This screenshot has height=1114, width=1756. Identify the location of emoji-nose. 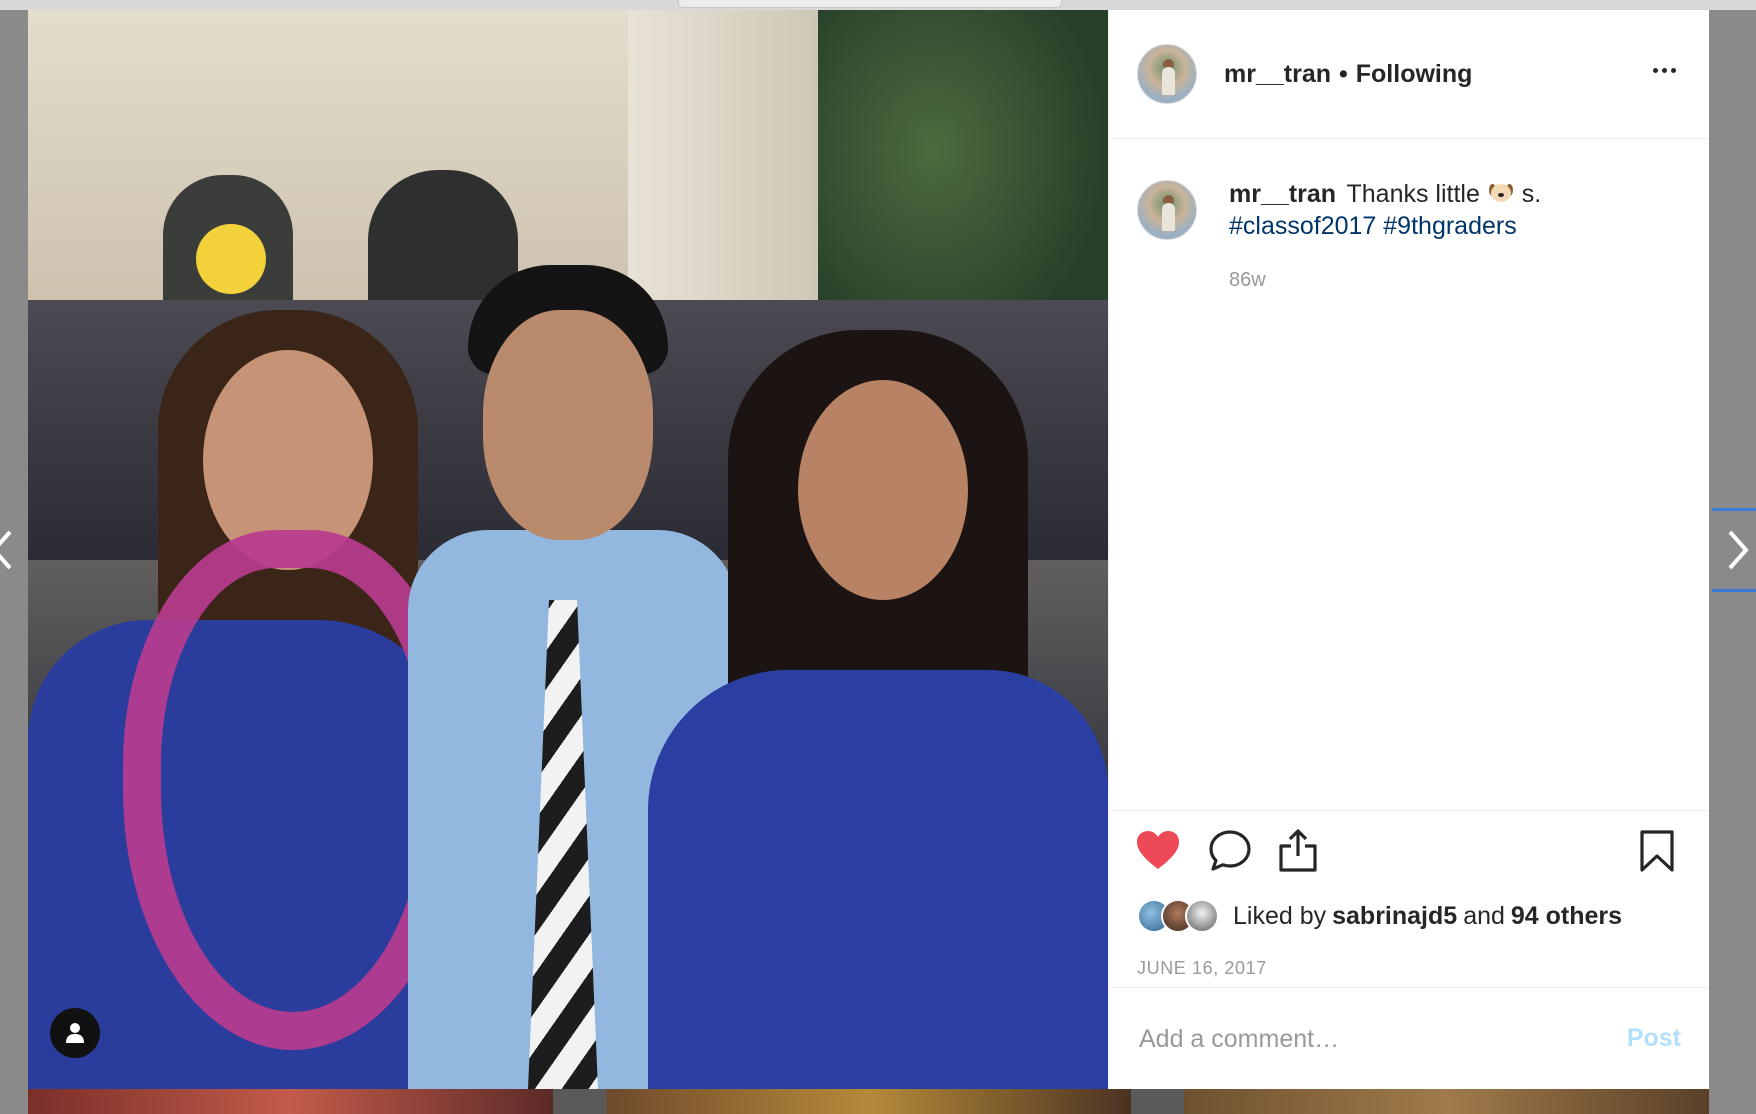
(1500, 195).